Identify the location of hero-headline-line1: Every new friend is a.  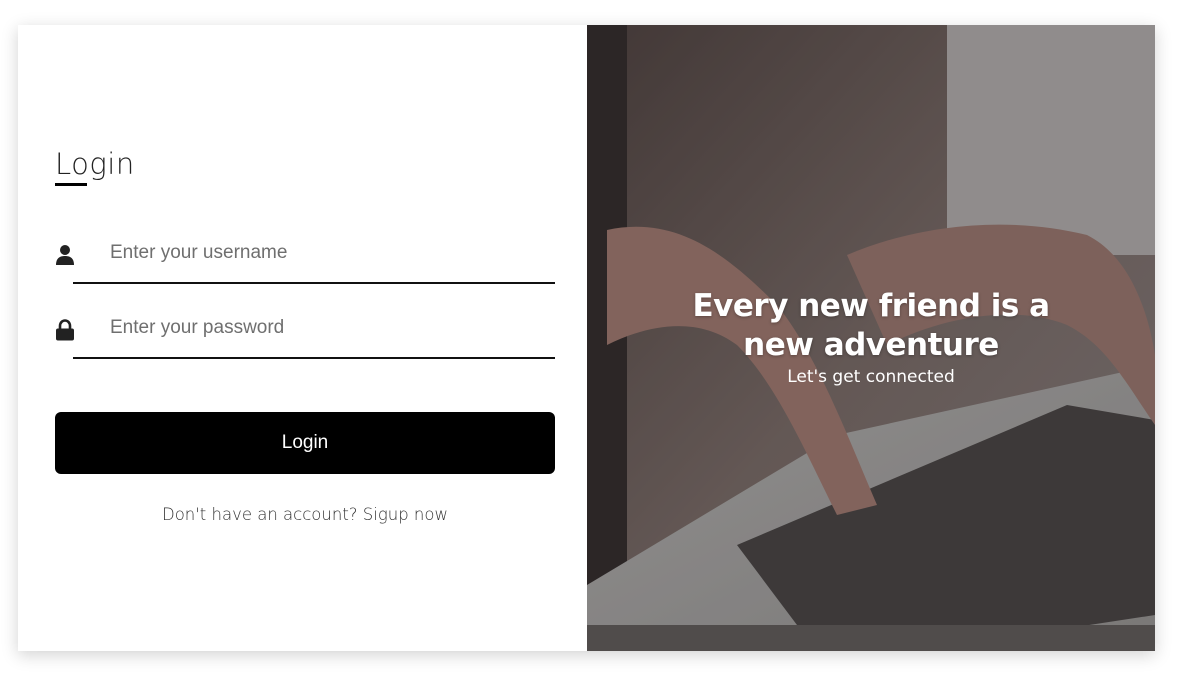
(871, 306).